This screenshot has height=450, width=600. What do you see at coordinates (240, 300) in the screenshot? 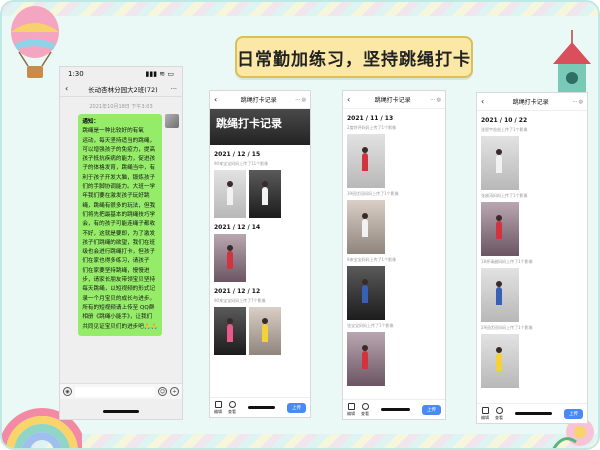
I see `entry-meta: 90来宝宝妈妈上传了7个影像` at bounding box center [240, 300].